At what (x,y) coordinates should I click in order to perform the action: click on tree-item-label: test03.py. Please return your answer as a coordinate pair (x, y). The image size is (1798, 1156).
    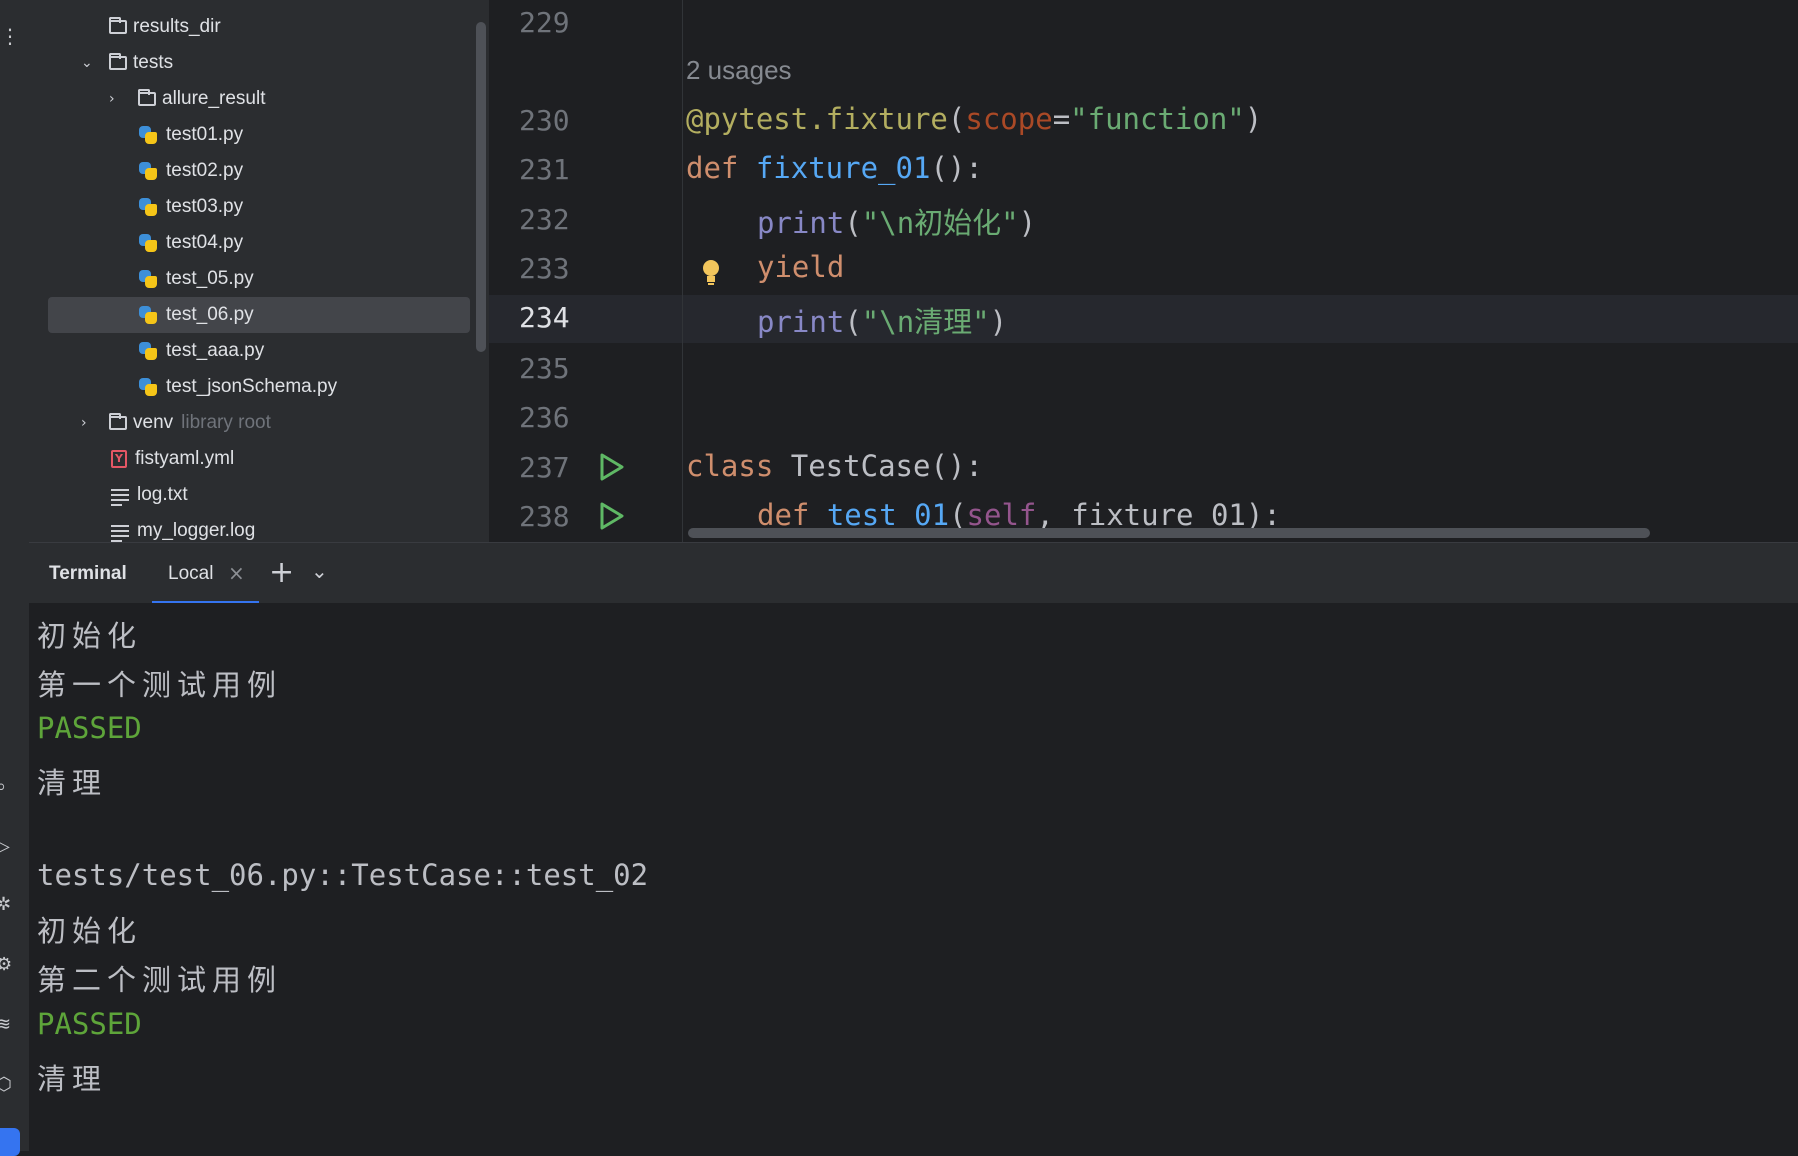
    Looking at the image, I should click on (205, 206).